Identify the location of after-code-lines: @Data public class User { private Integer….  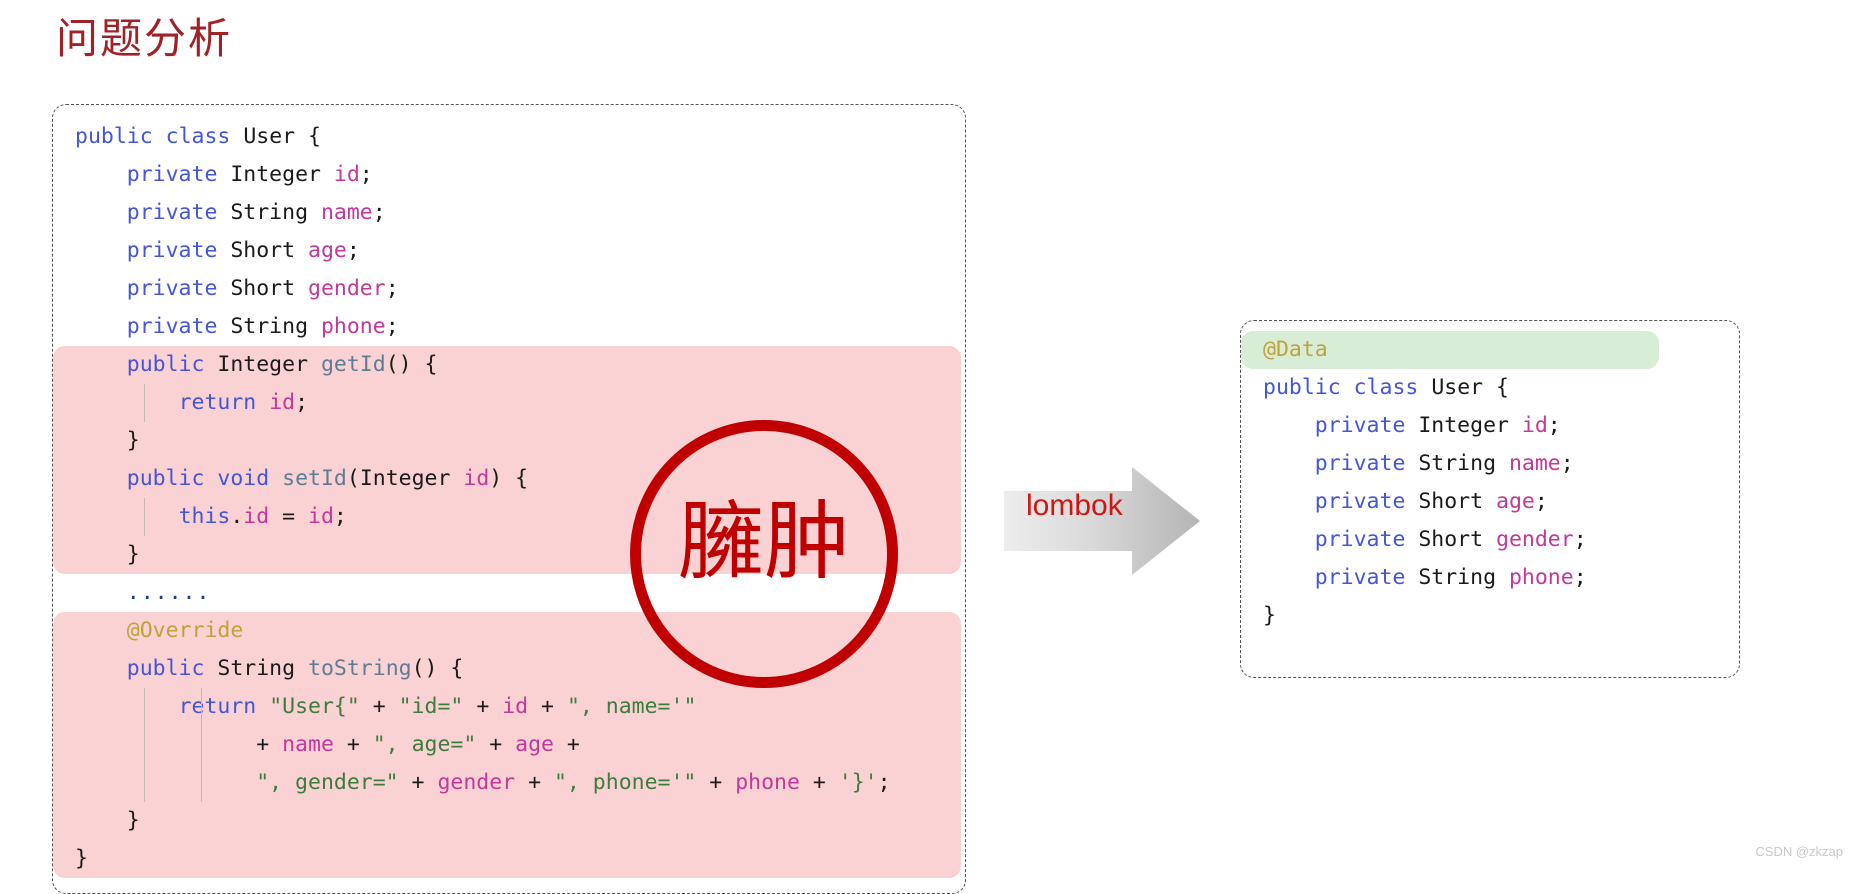
(1490, 478).